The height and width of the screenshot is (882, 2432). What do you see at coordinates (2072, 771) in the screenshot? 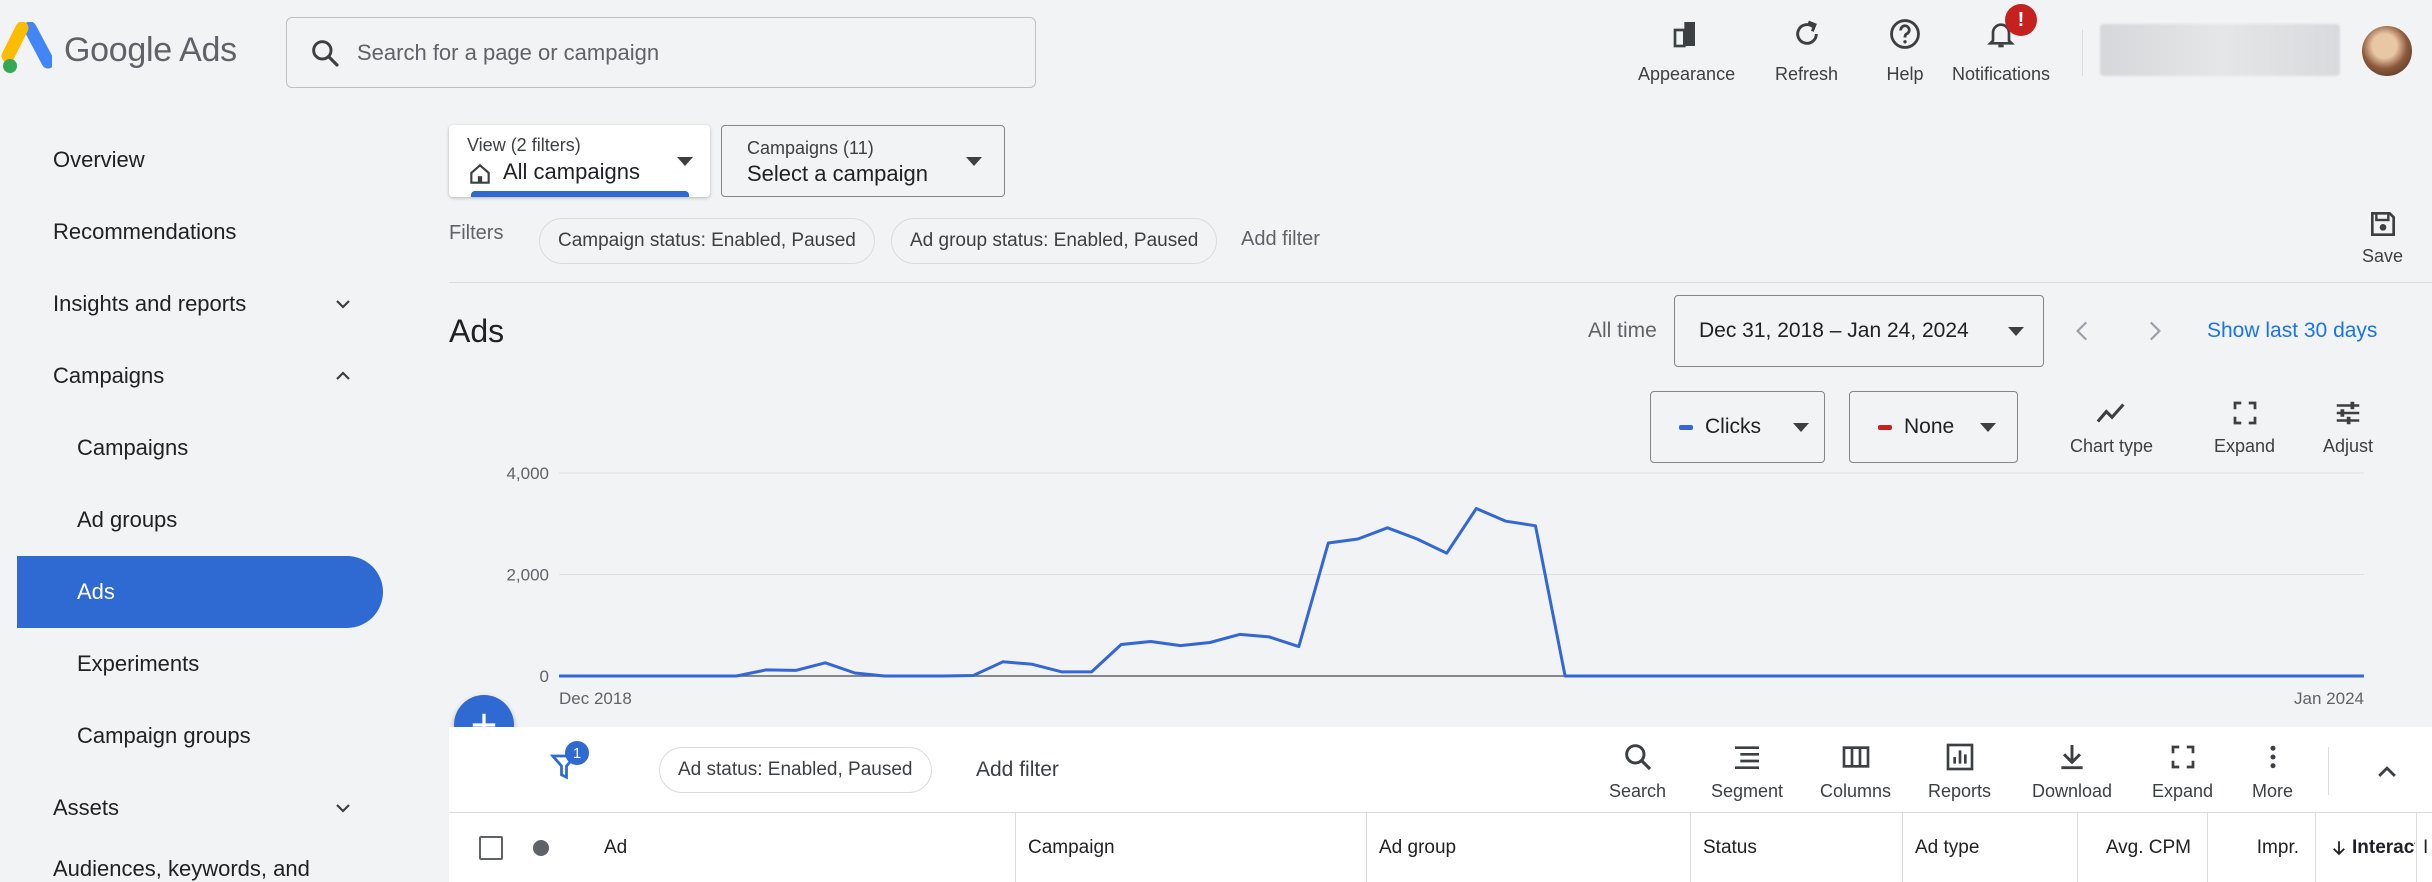
I see `download-button: Download` at bounding box center [2072, 771].